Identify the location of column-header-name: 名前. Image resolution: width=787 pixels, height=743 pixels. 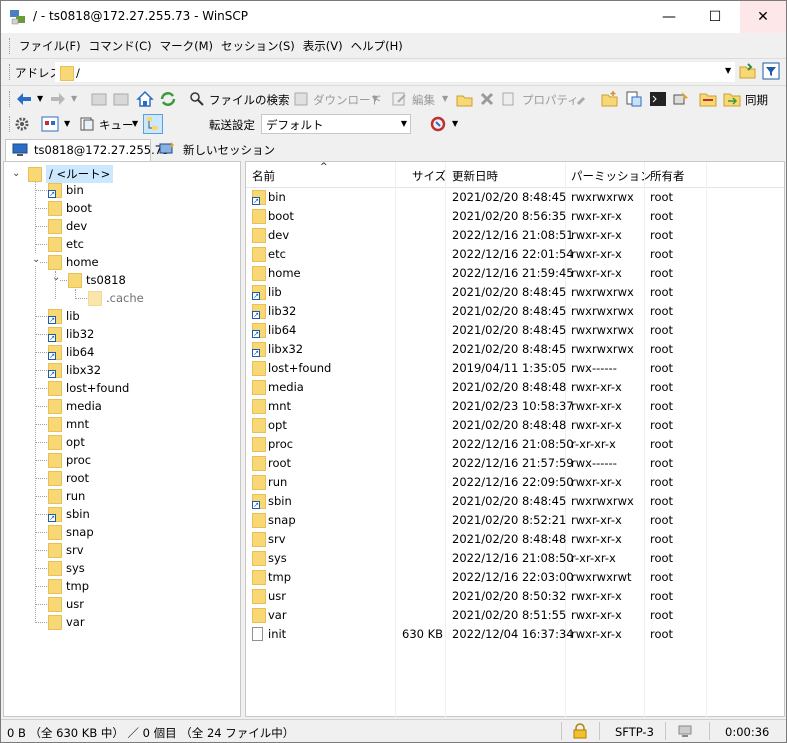
(263, 176).